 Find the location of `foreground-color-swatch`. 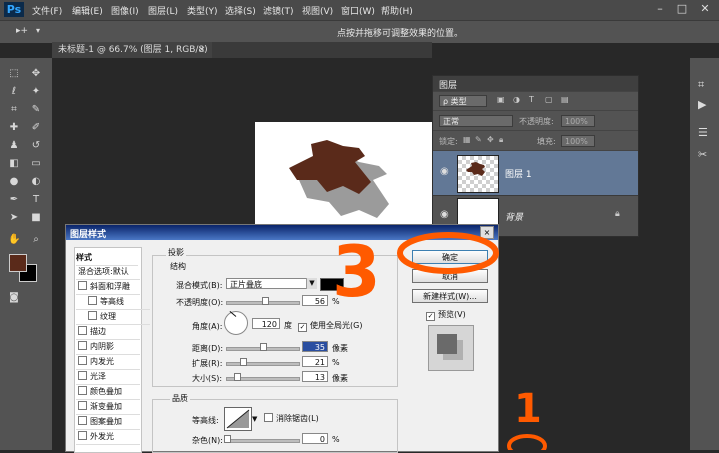

foreground-color-swatch is located at coordinates (18, 263).